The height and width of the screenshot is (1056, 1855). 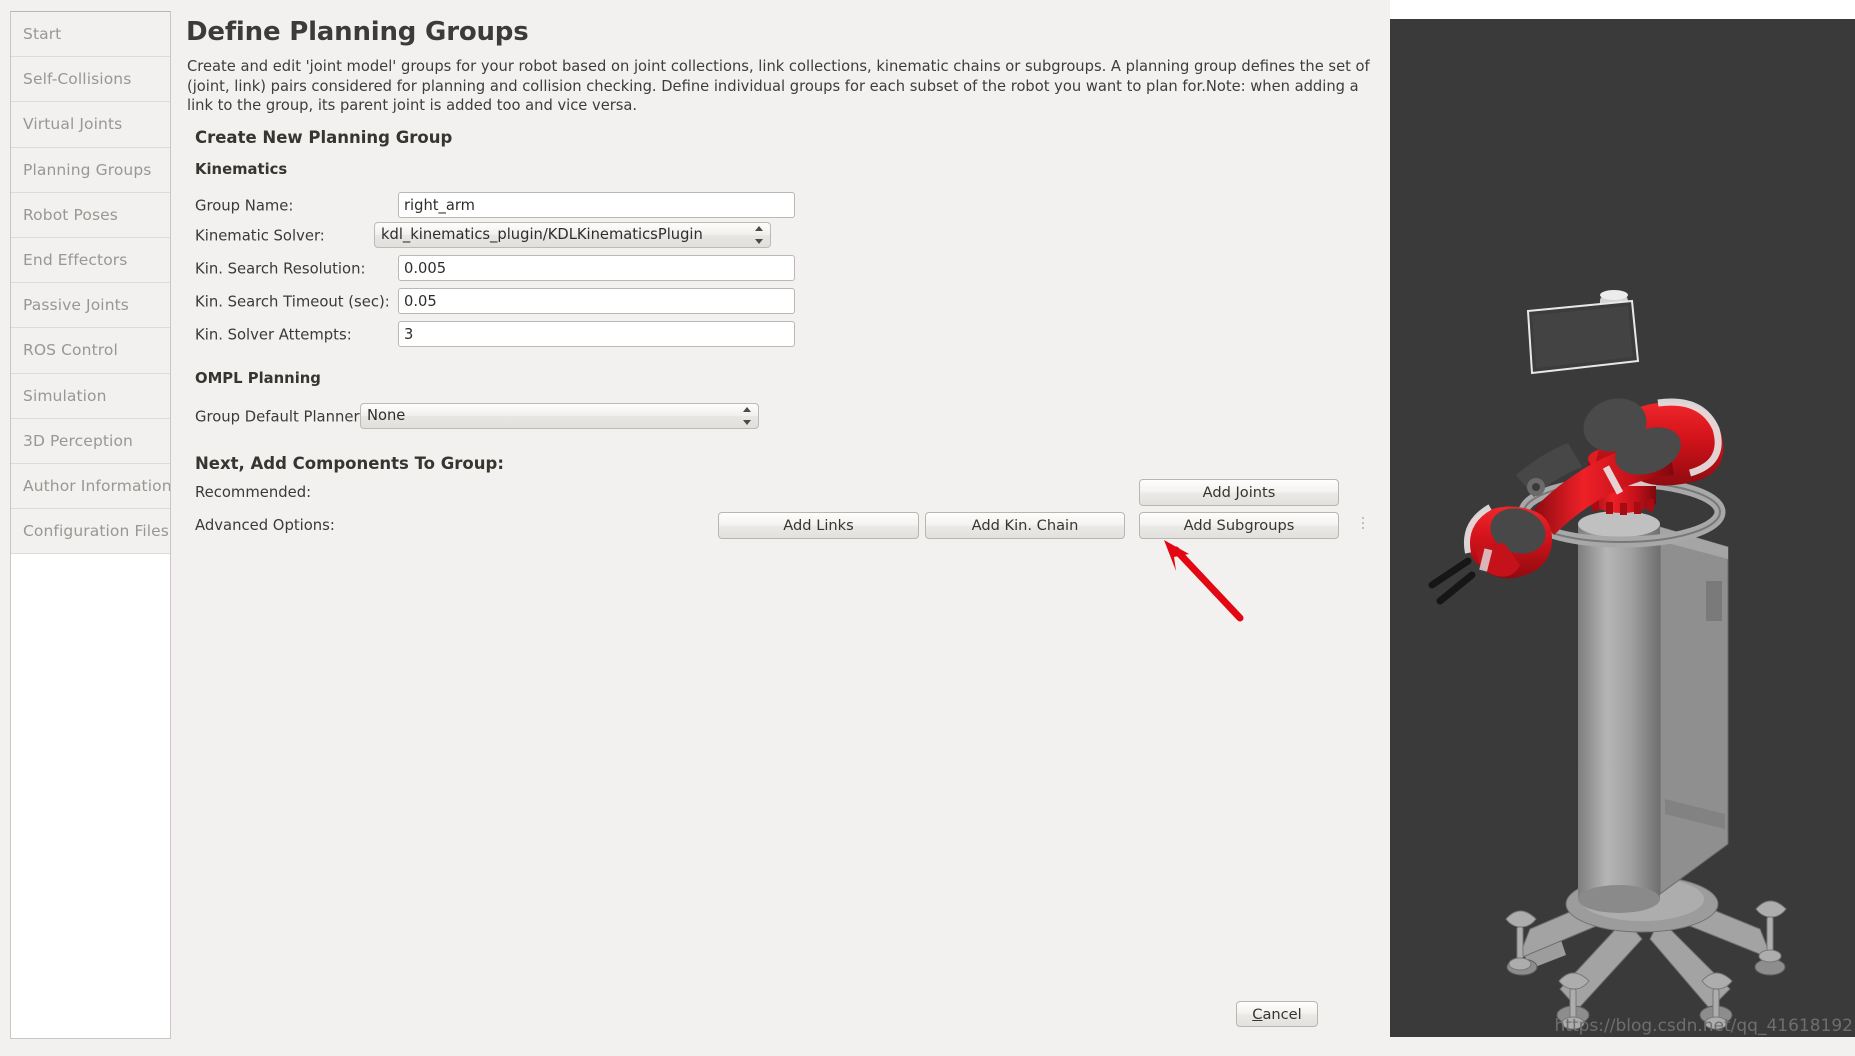 What do you see at coordinates (386, 415) in the screenshot?
I see `group-default-planner-value: None` at bounding box center [386, 415].